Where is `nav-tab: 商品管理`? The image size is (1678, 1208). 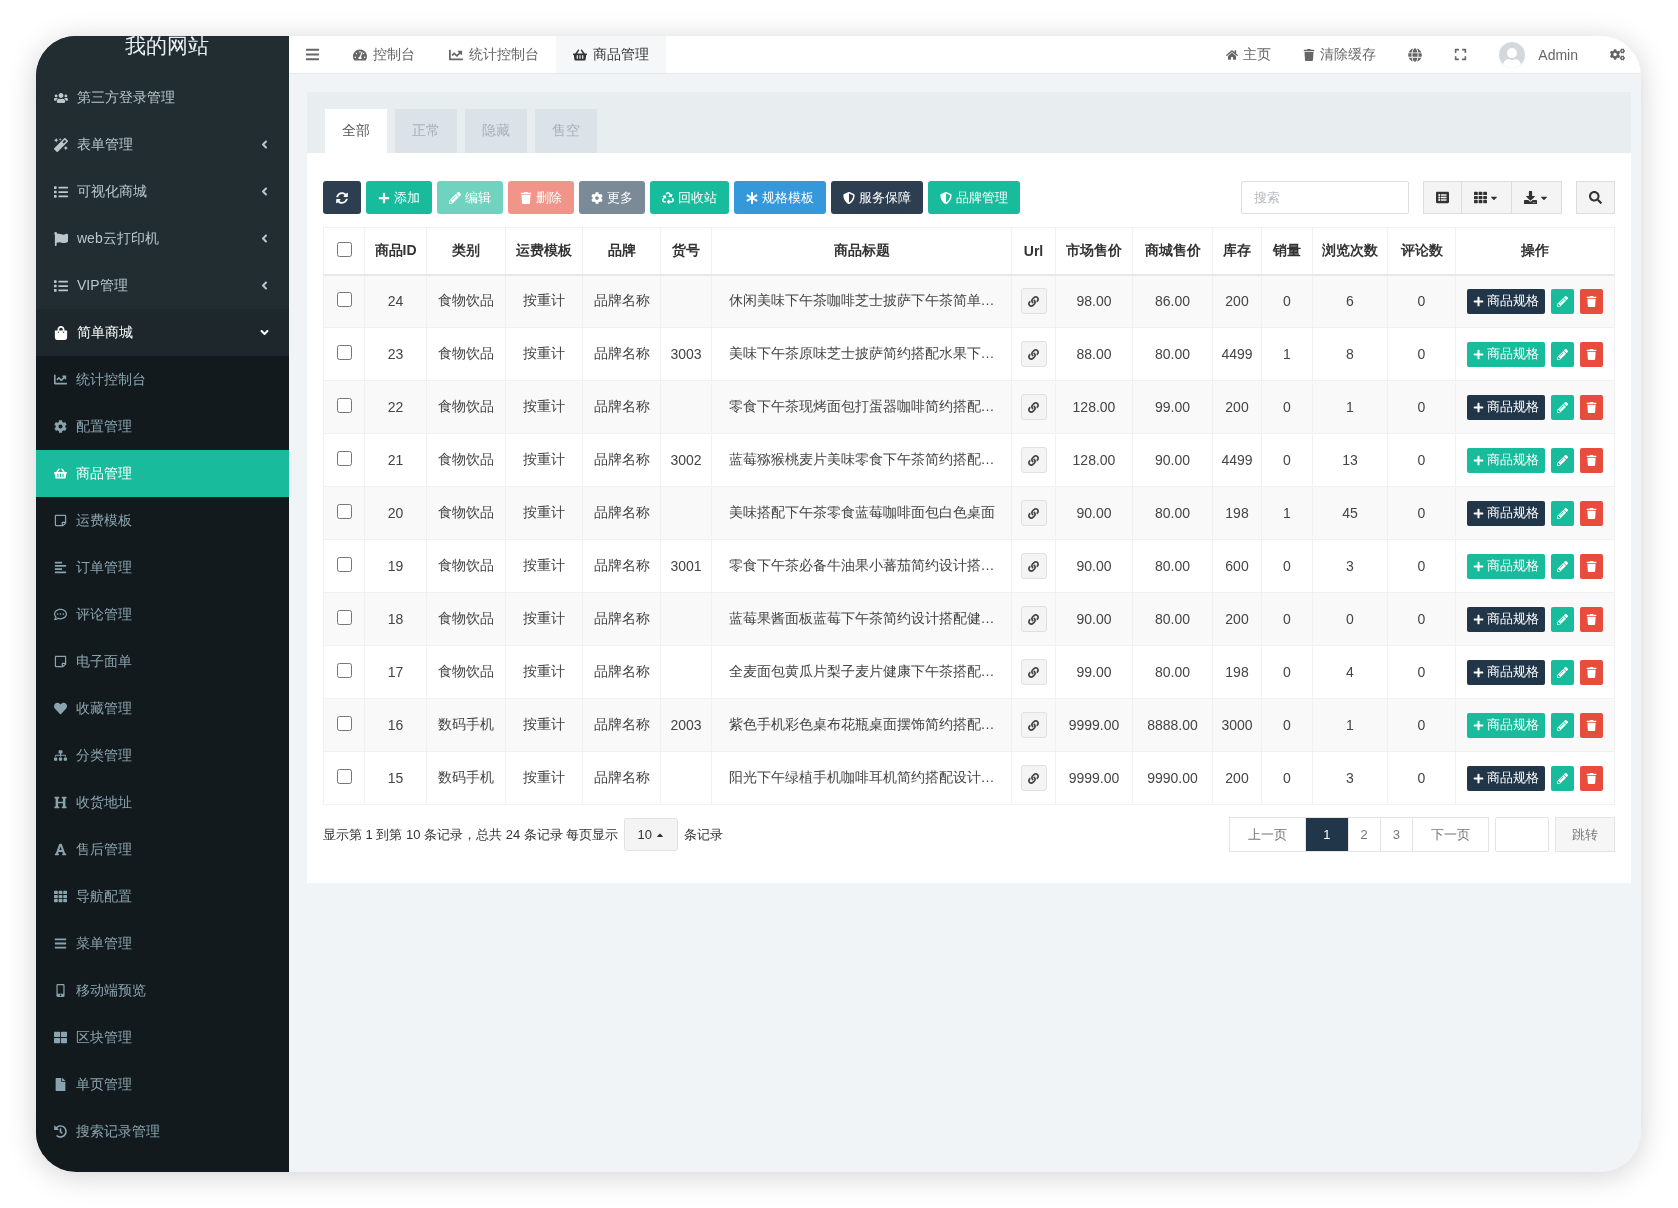
nav-tab: 商品管理 is located at coordinates (611, 54).